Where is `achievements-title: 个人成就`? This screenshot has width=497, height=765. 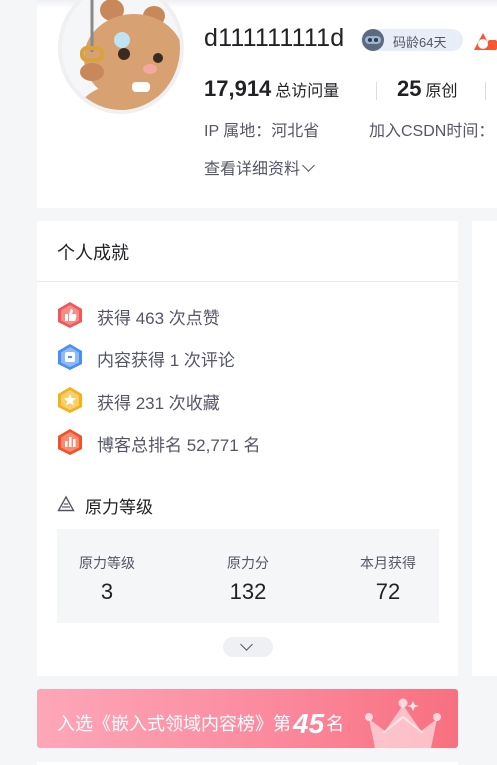
achievements-title: 个人成就 is located at coordinates (93, 253).